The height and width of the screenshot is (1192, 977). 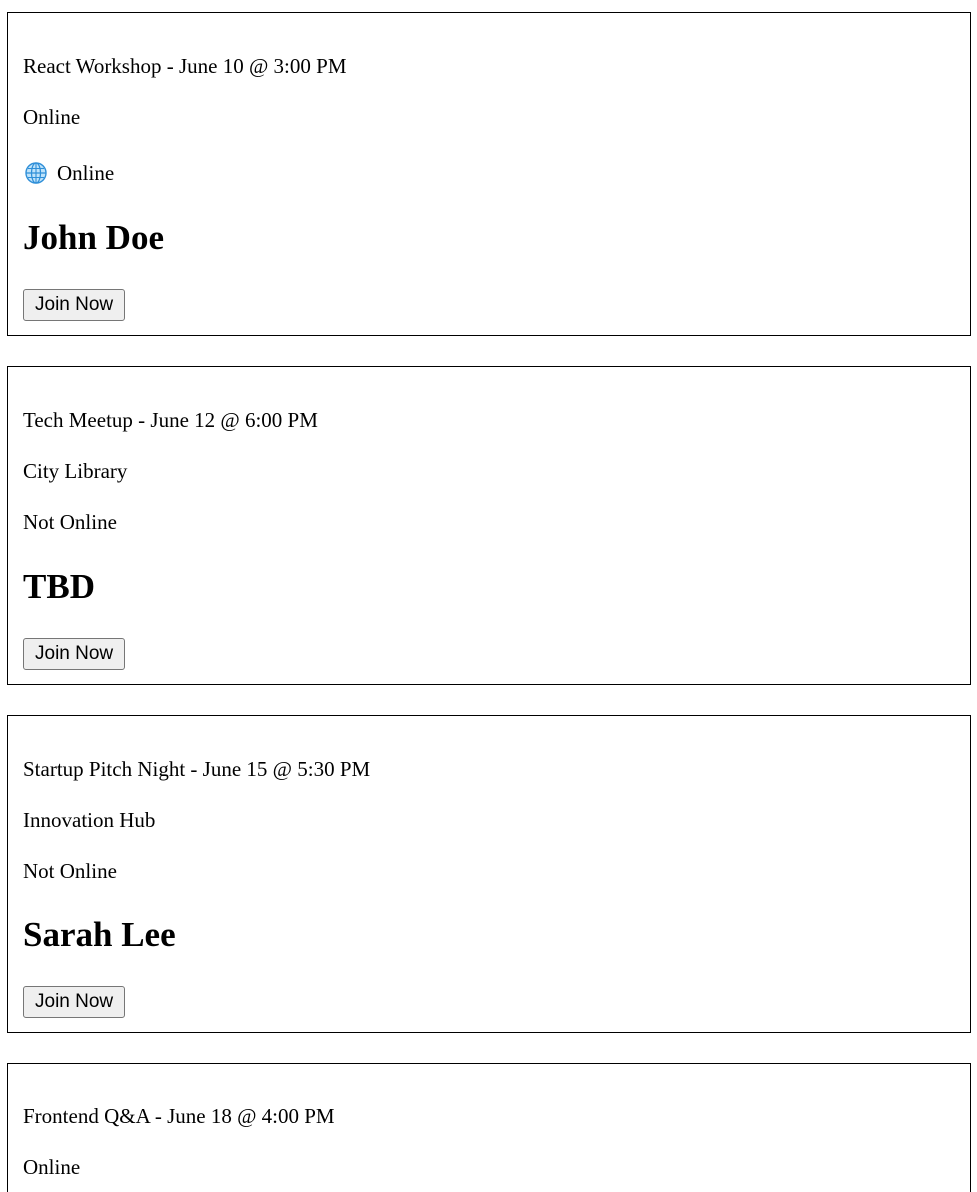 What do you see at coordinates (36, 173) in the screenshot?
I see `globe-icon` at bounding box center [36, 173].